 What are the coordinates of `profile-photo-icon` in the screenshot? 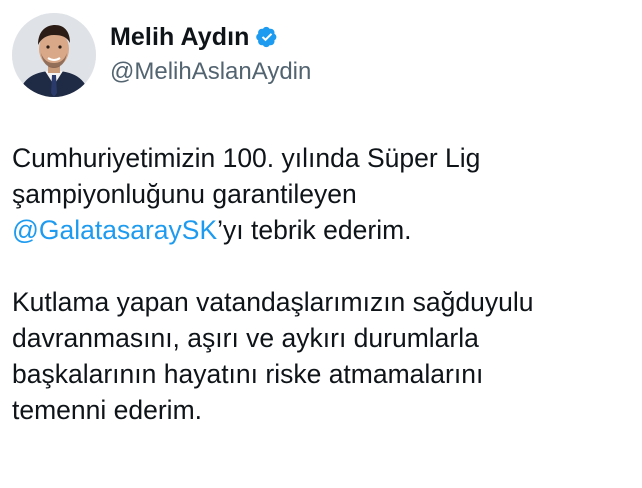 It's located at (54, 55).